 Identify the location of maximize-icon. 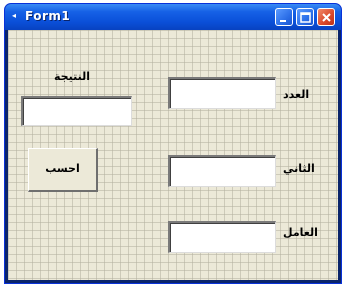
(305, 17).